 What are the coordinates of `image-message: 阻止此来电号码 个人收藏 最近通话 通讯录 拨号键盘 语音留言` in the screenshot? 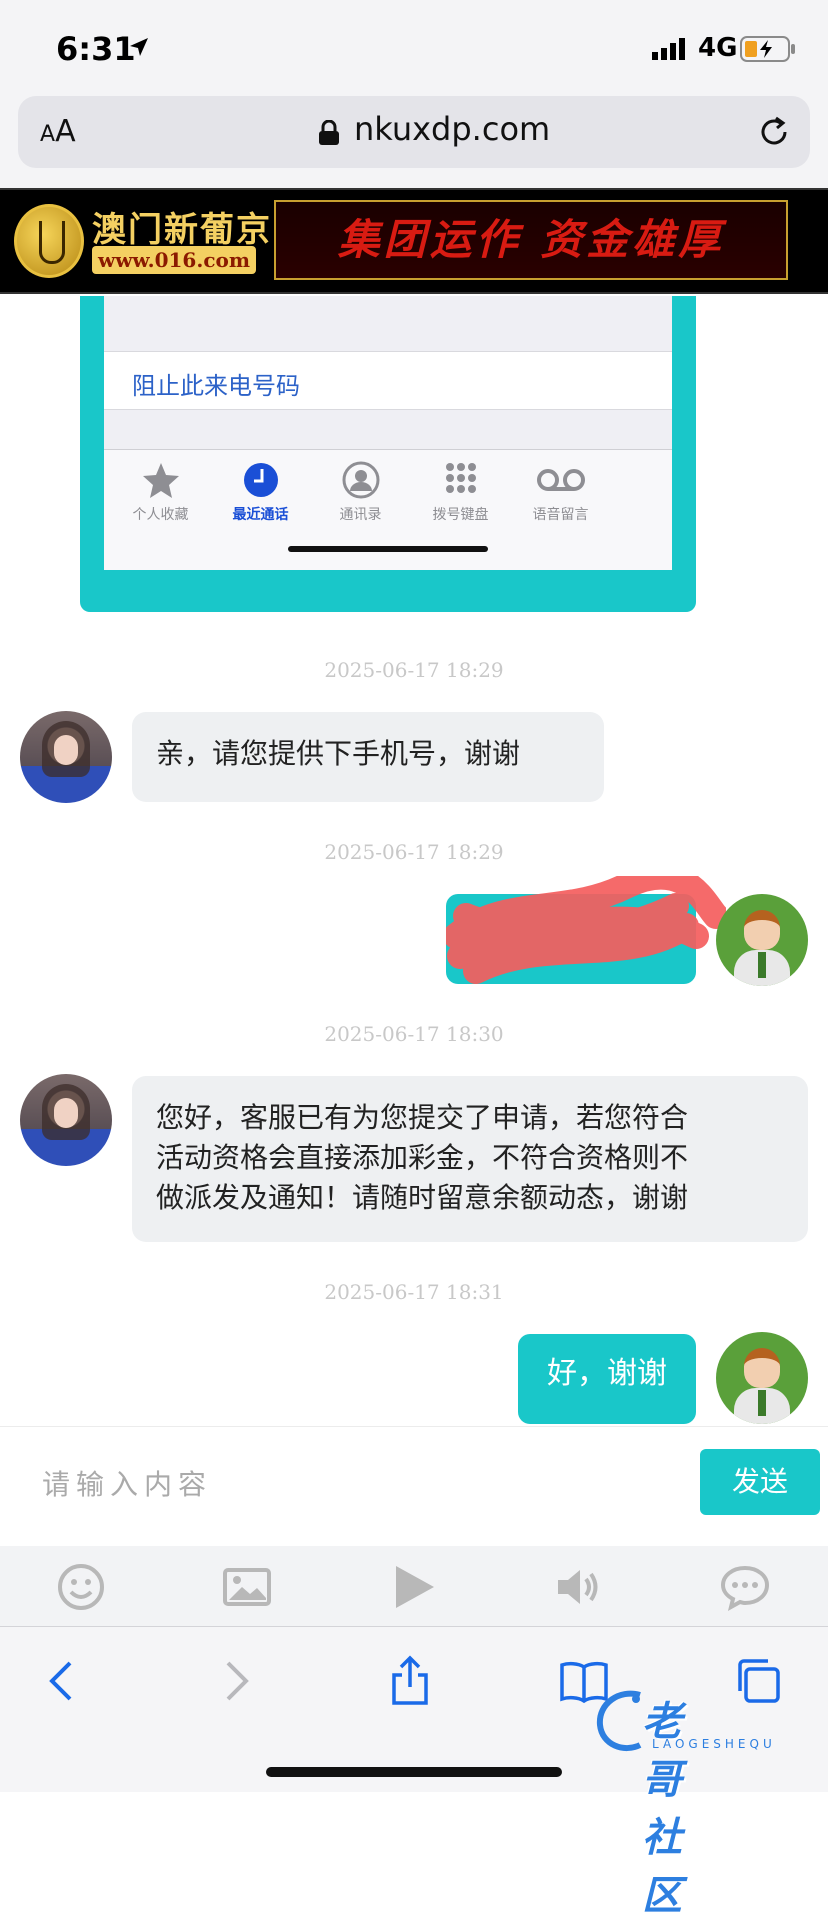 It's located at (388, 454).